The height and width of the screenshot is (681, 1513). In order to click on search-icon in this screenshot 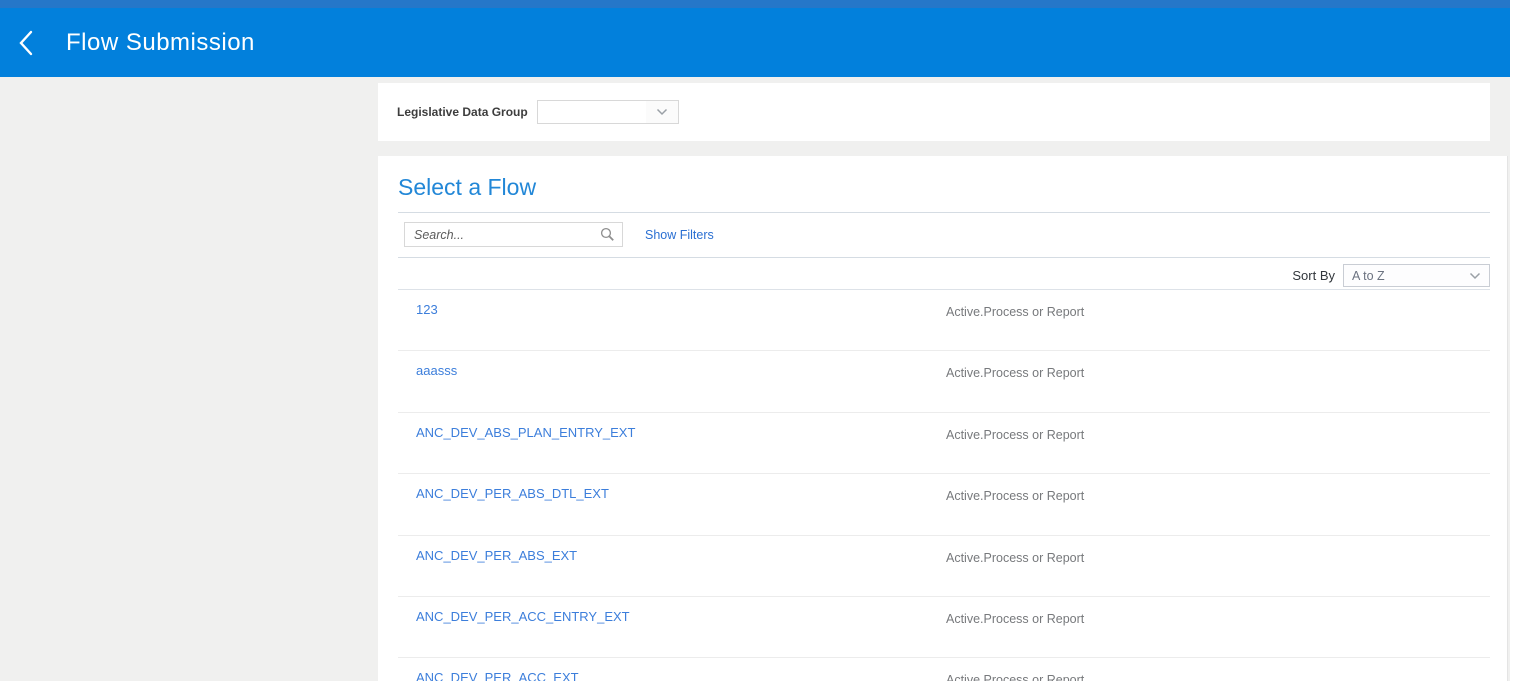, I will do `click(607, 234)`.